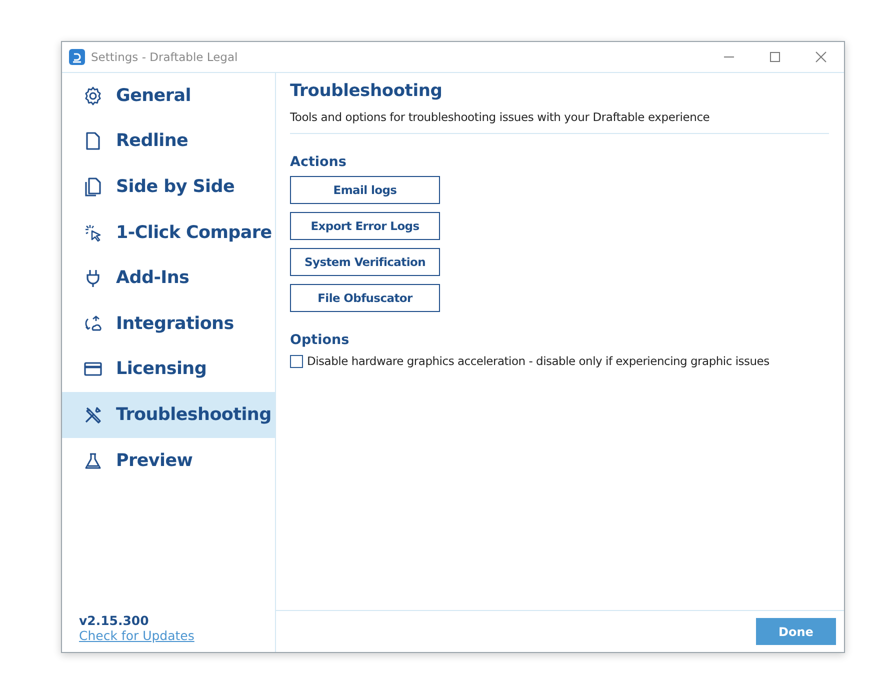 This screenshot has width=882, height=689. Describe the element at coordinates (367, 91) in the screenshot. I see `section-title: Troubleshooting` at that location.